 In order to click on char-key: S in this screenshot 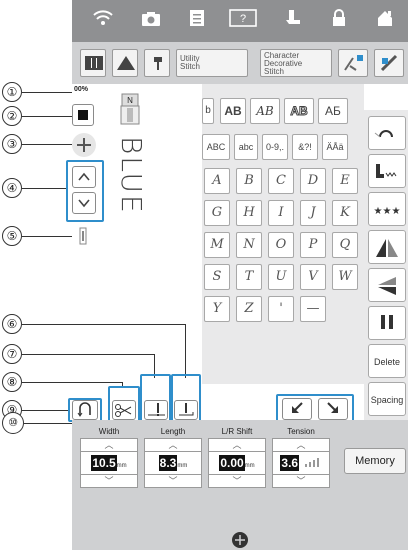, I will do `click(217, 277)`.